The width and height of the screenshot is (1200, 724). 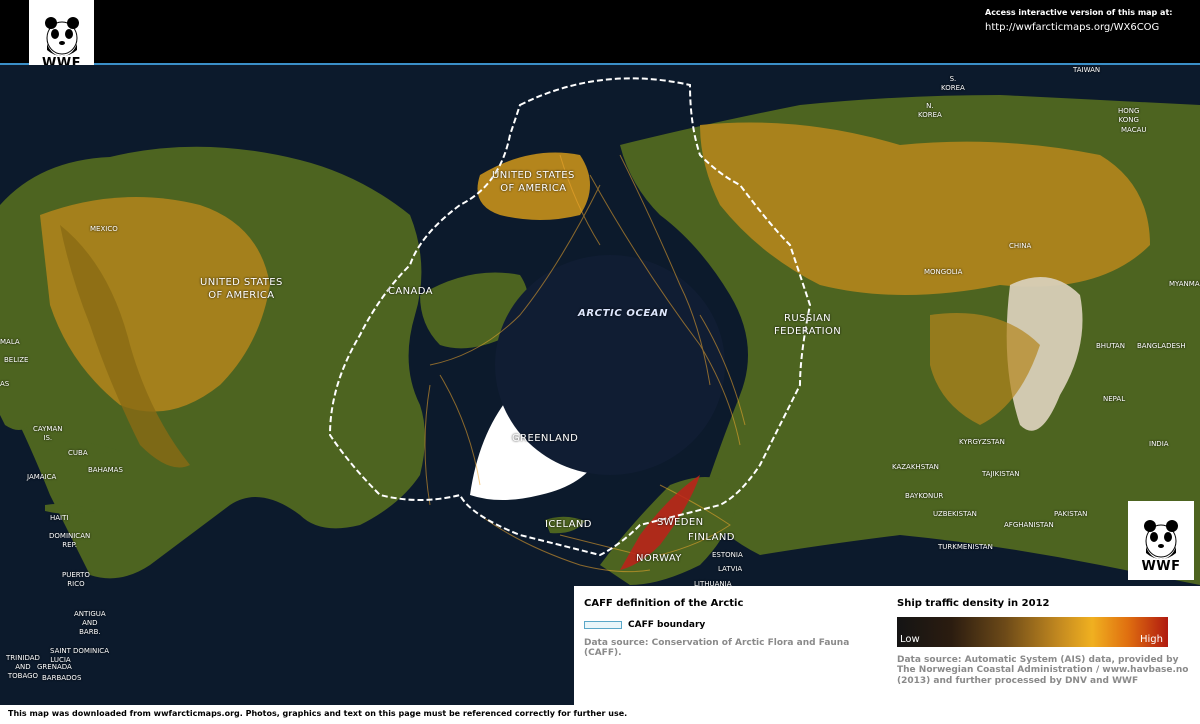 What do you see at coordinates (42, 477) in the screenshot?
I see `country-label-jamaica: JAMAICA` at bounding box center [42, 477].